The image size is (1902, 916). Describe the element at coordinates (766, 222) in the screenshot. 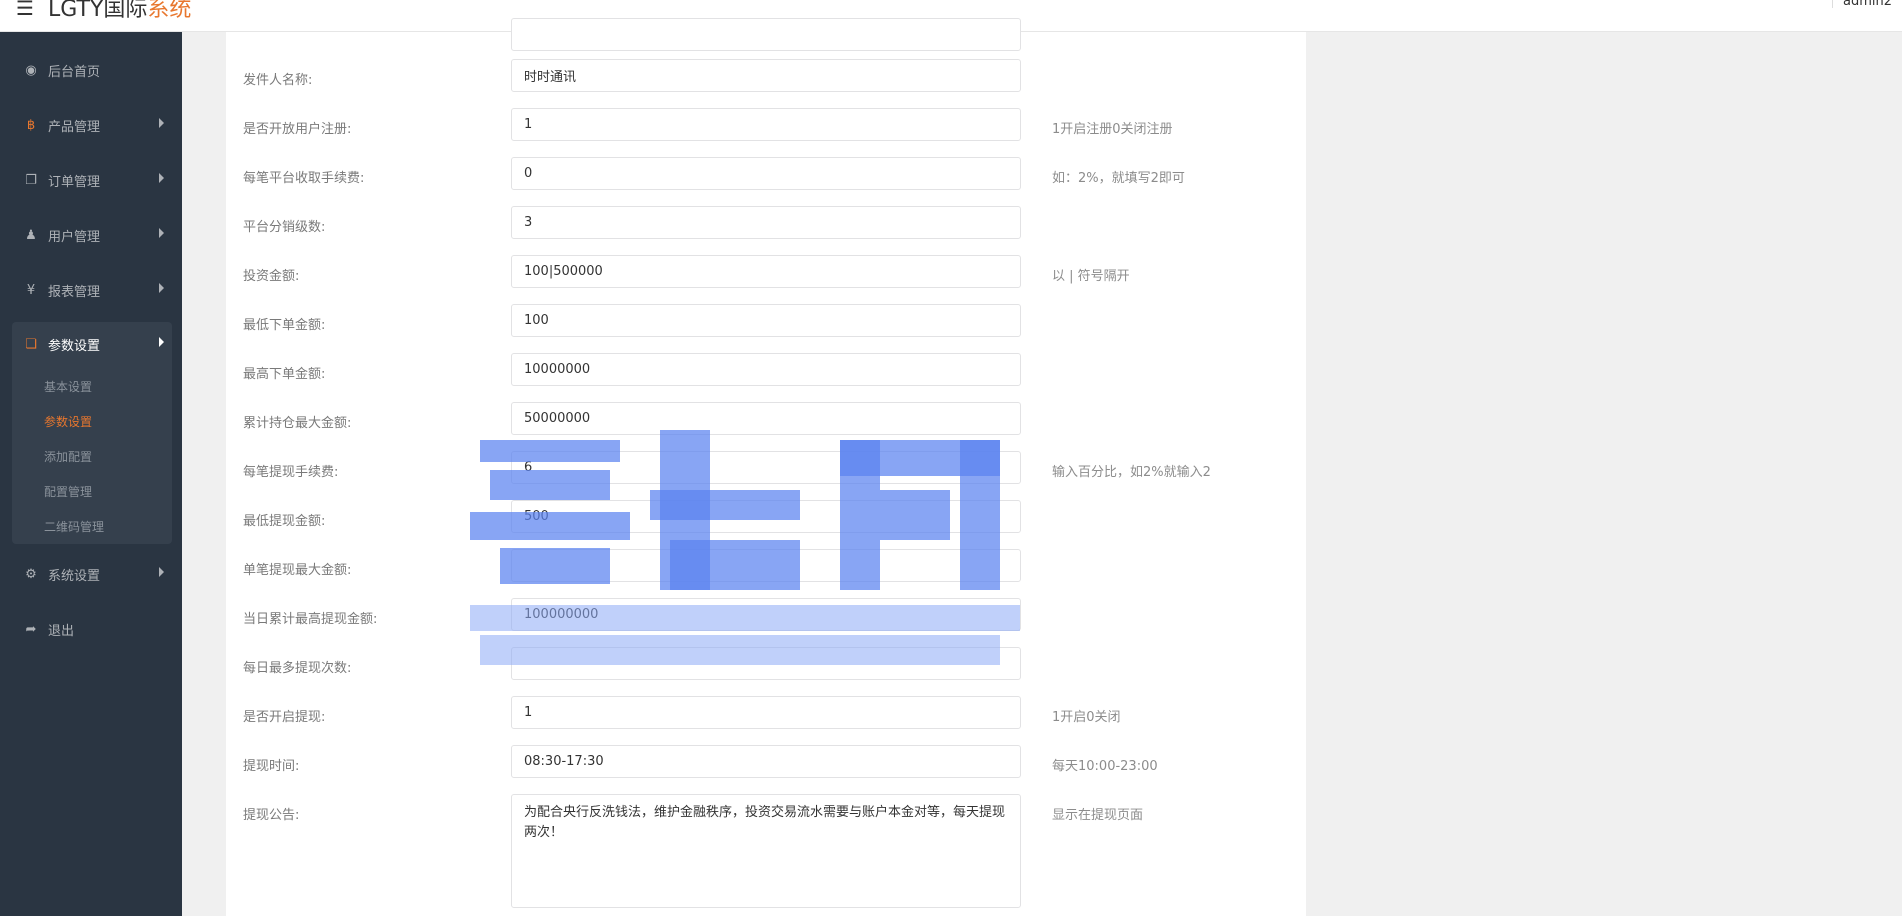

I see `distribution-levels-field` at that location.